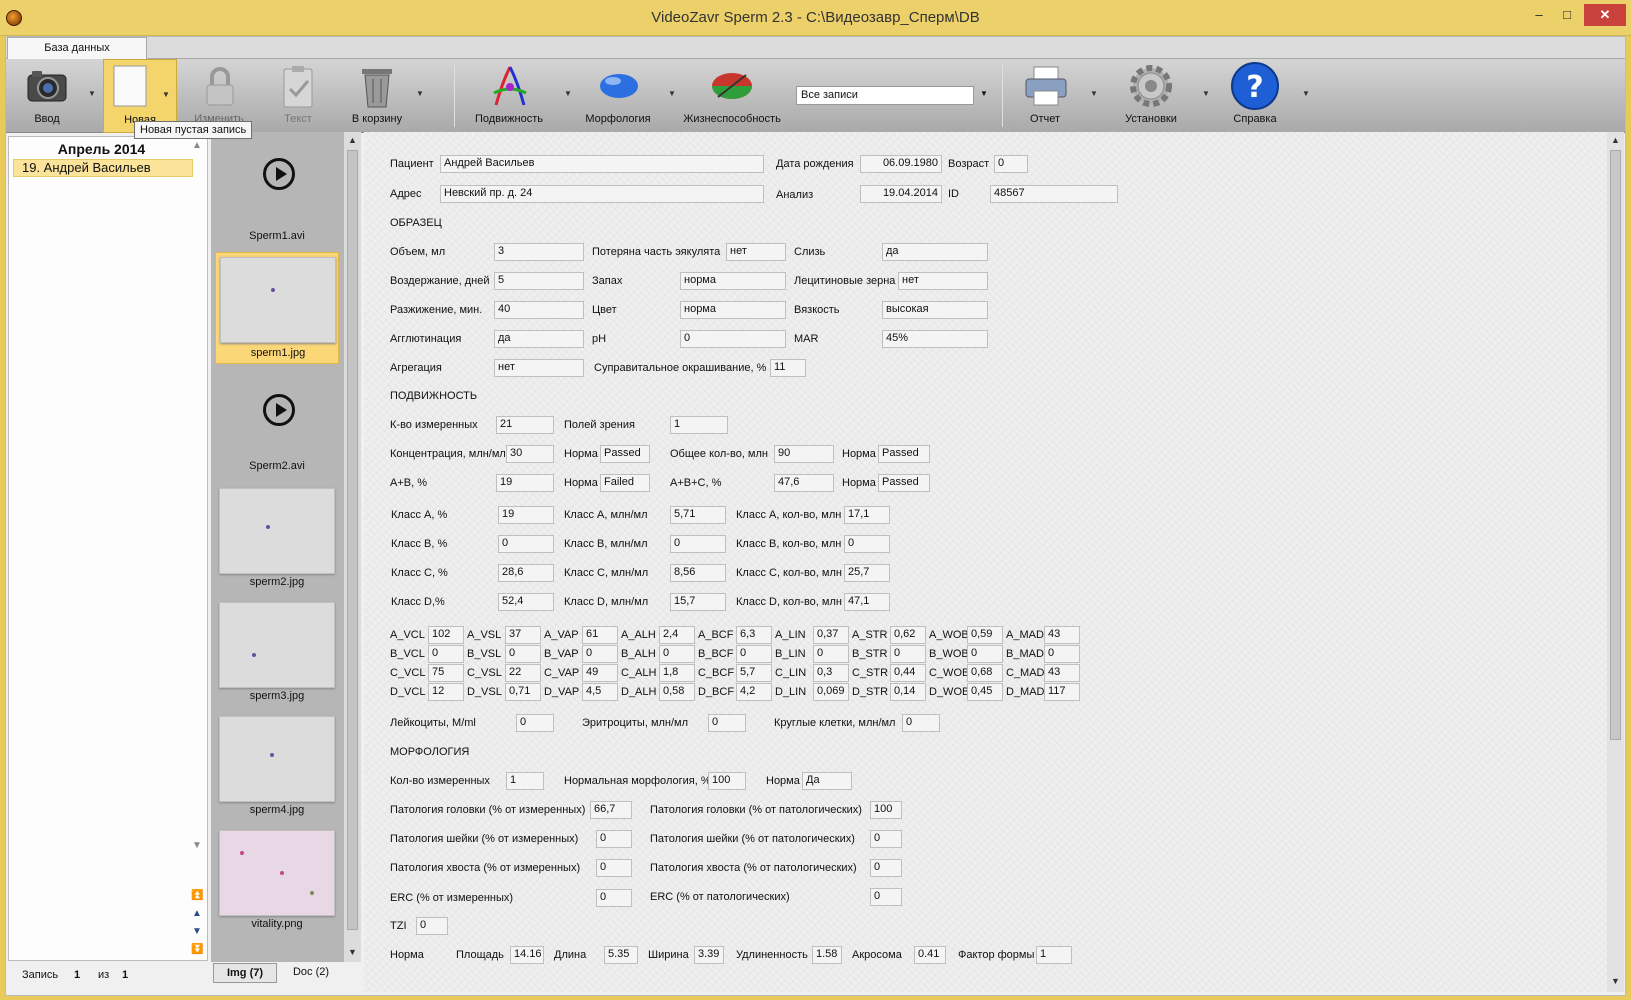  I want to click on kinematic-field: 43, so click(1062, 673).